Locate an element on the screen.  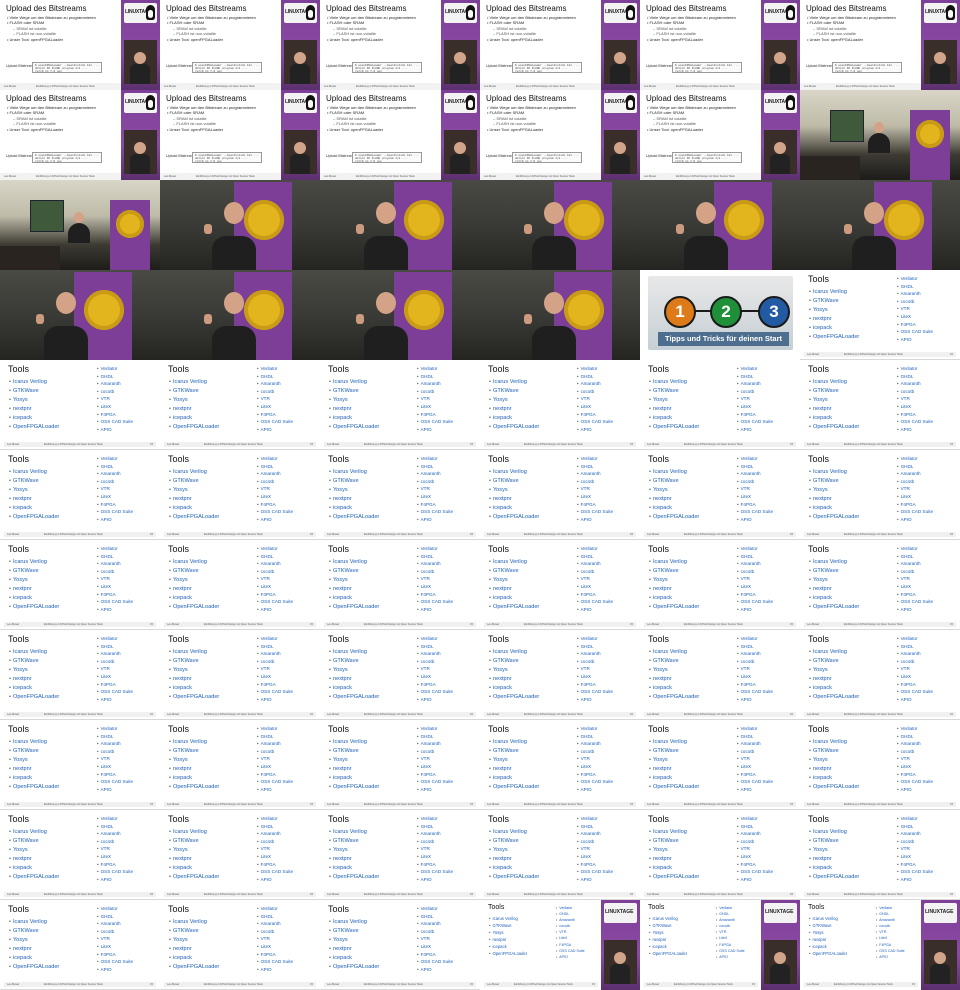
thumbnail-photo is located at coordinates (560, 225).